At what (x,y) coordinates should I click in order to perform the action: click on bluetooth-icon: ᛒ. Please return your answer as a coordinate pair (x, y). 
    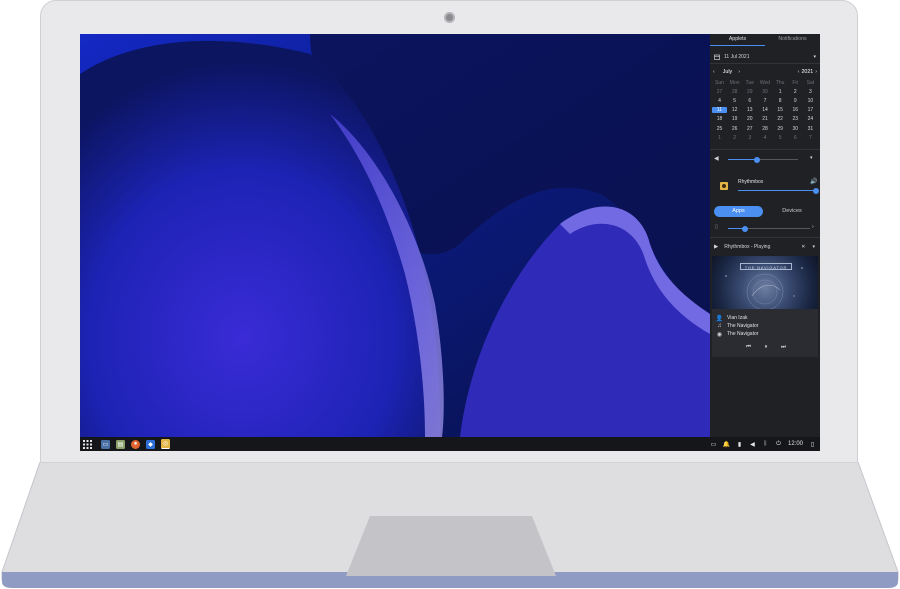
    Looking at the image, I should click on (765, 444).